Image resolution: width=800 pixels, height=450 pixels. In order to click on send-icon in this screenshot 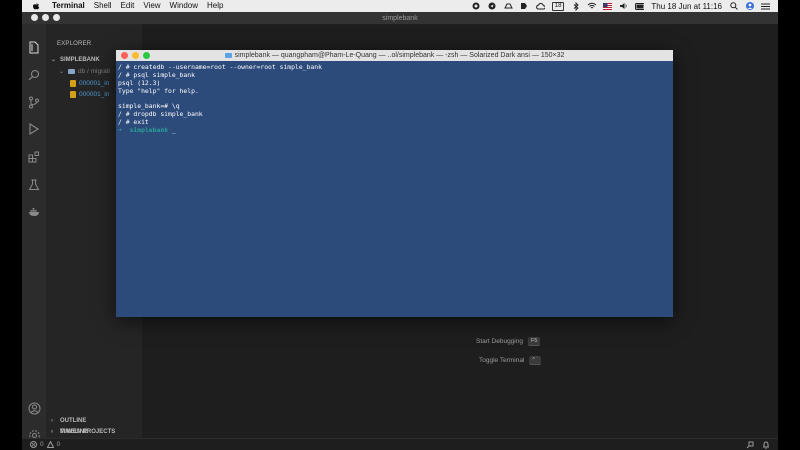, I will do `click(492, 6)`.